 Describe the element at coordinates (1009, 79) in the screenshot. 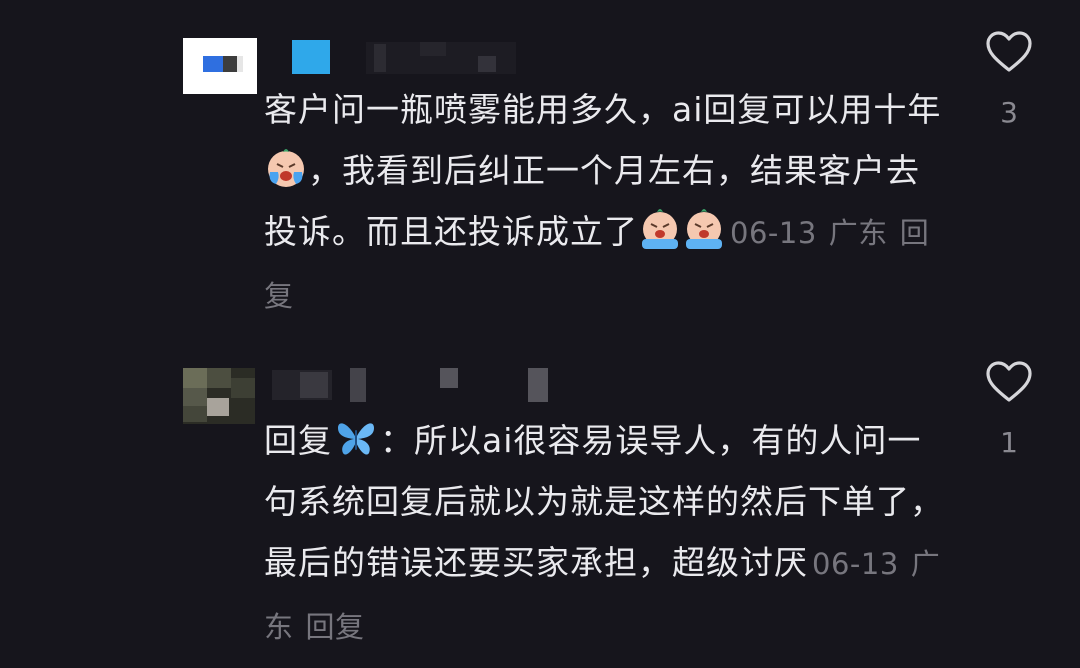

I see `like-button: 3` at that location.